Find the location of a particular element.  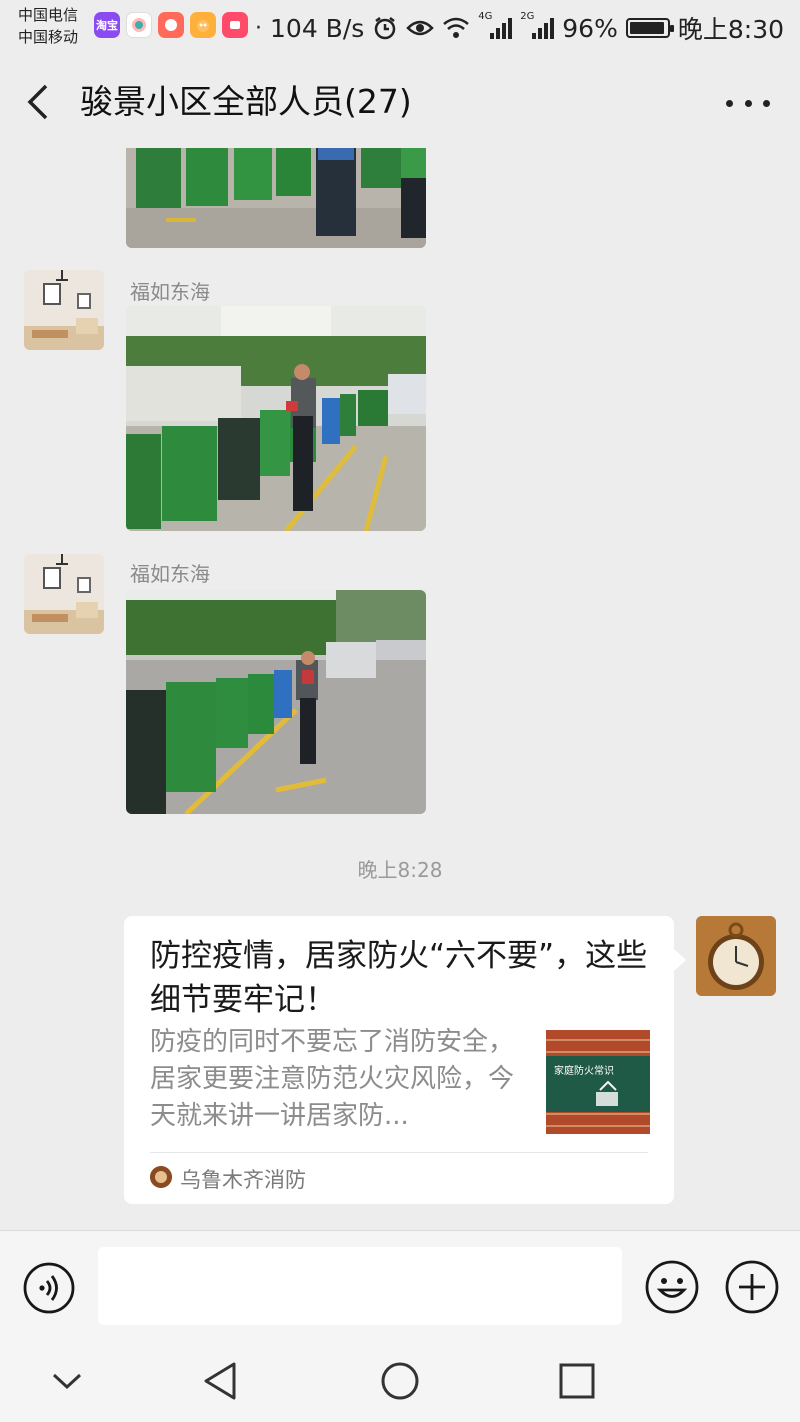

nav-down-icon is located at coordinates (67, 1381).